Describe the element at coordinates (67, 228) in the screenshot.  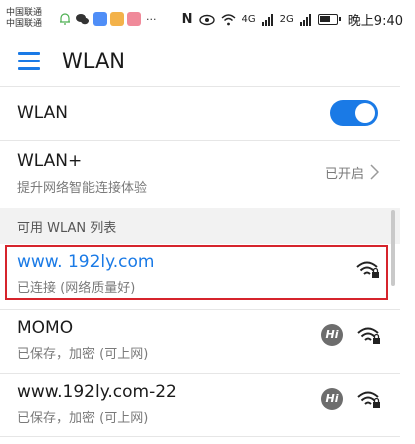
I see `section-title: 可用 WLAN 列表` at that location.